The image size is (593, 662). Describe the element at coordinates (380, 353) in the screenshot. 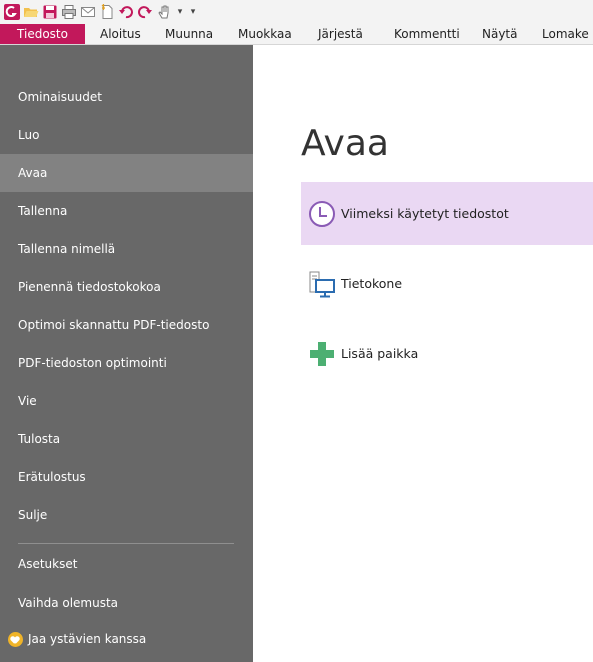

I see `add-place-label: Lisää paikka` at that location.